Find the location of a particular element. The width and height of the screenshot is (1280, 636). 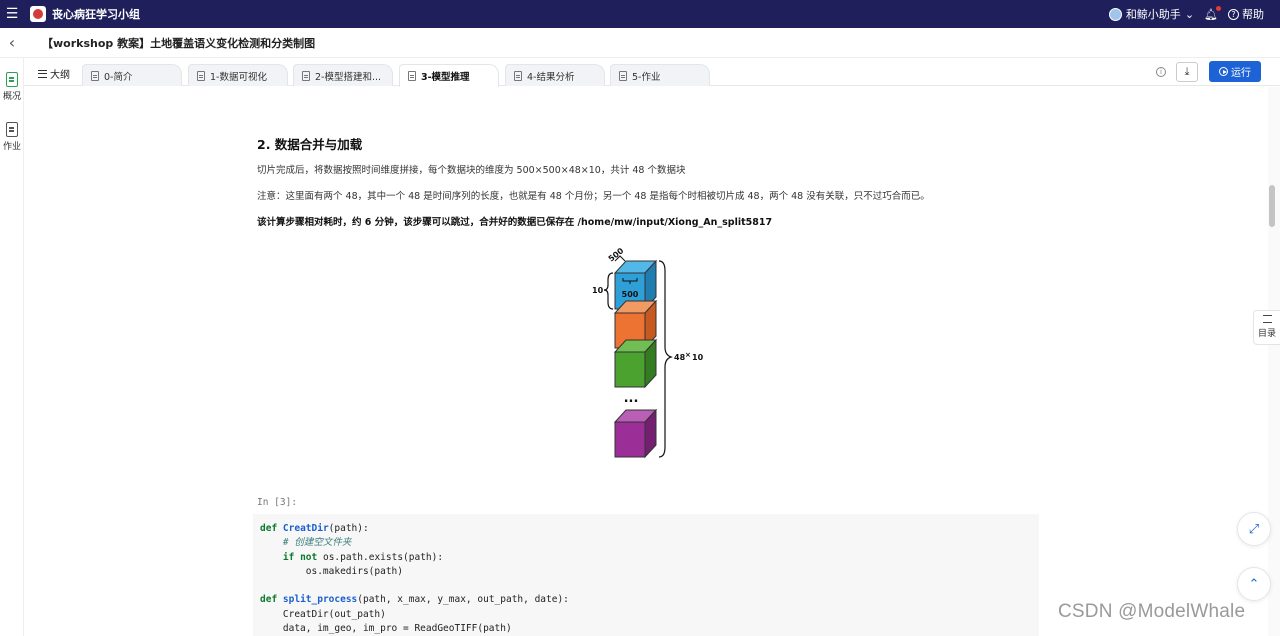

run-button: 运行 is located at coordinates (1235, 71).